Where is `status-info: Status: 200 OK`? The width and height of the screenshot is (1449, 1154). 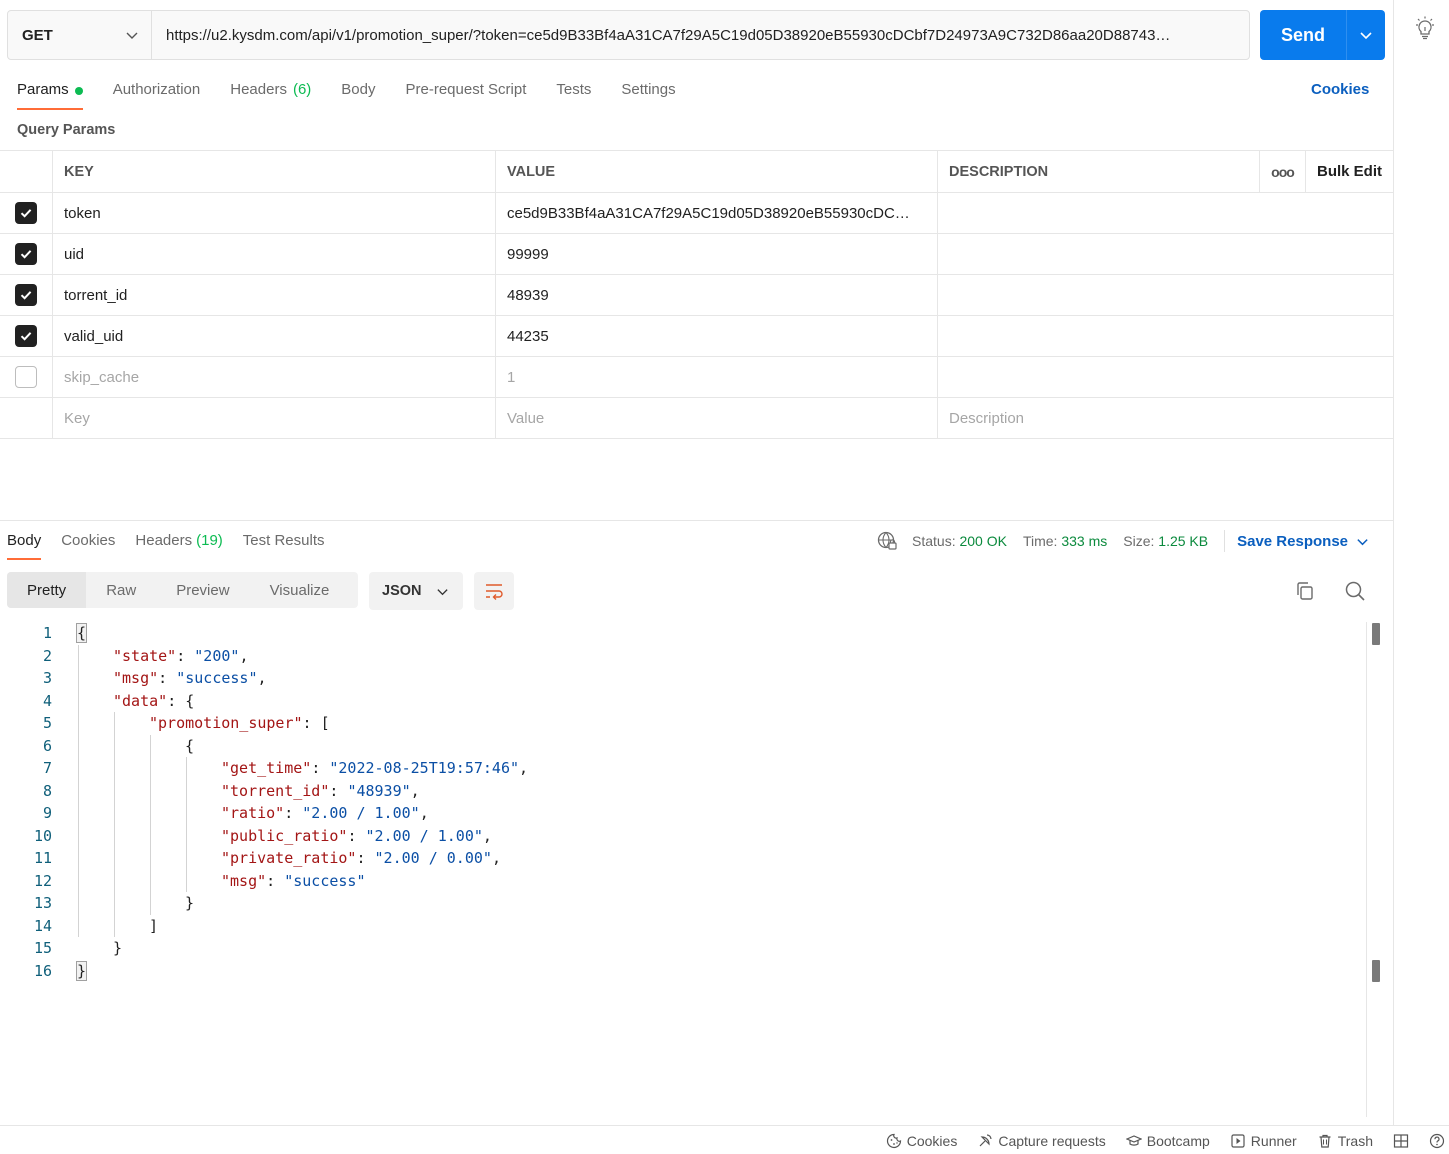 status-info: Status: 200 OK is located at coordinates (959, 541).